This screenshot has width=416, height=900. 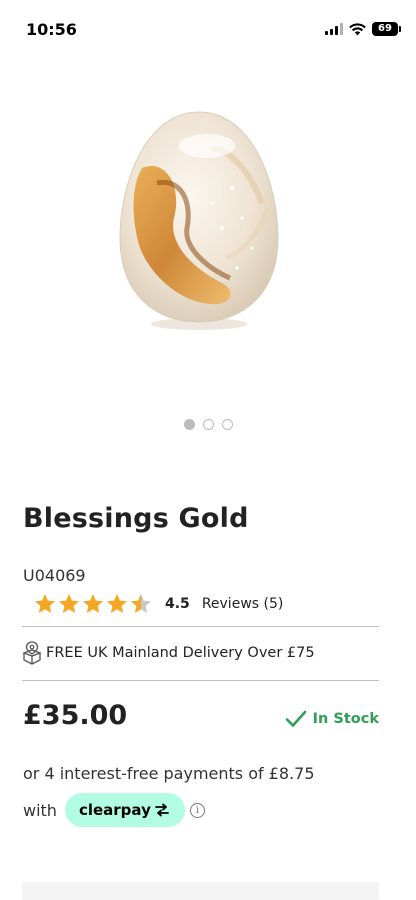 I want to click on product-image, so click(x=199, y=220).